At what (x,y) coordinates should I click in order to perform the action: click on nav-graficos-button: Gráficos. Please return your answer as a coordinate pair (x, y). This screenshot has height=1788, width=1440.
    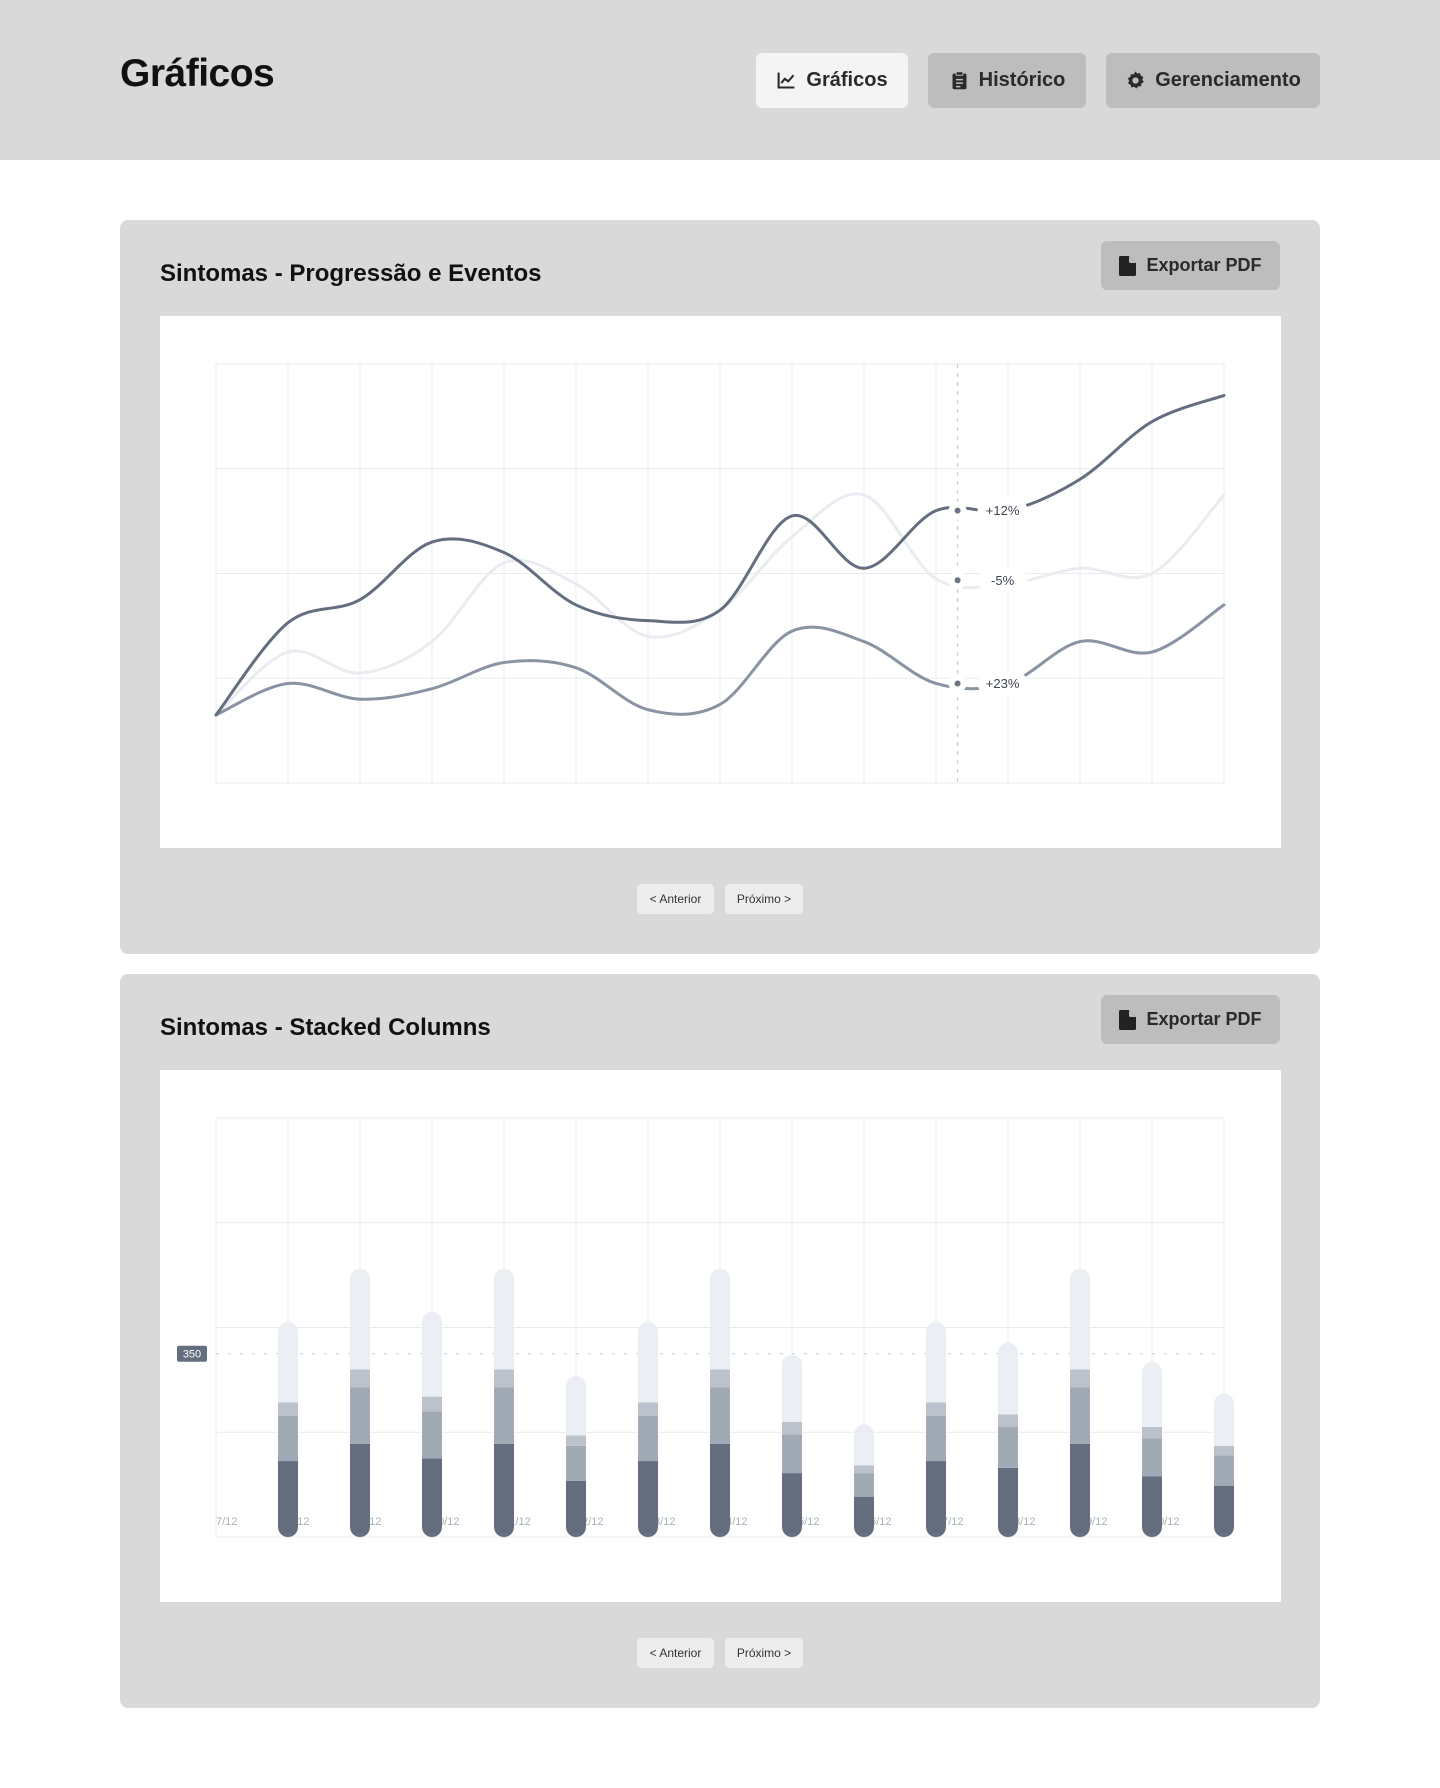
    Looking at the image, I should click on (832, 80).